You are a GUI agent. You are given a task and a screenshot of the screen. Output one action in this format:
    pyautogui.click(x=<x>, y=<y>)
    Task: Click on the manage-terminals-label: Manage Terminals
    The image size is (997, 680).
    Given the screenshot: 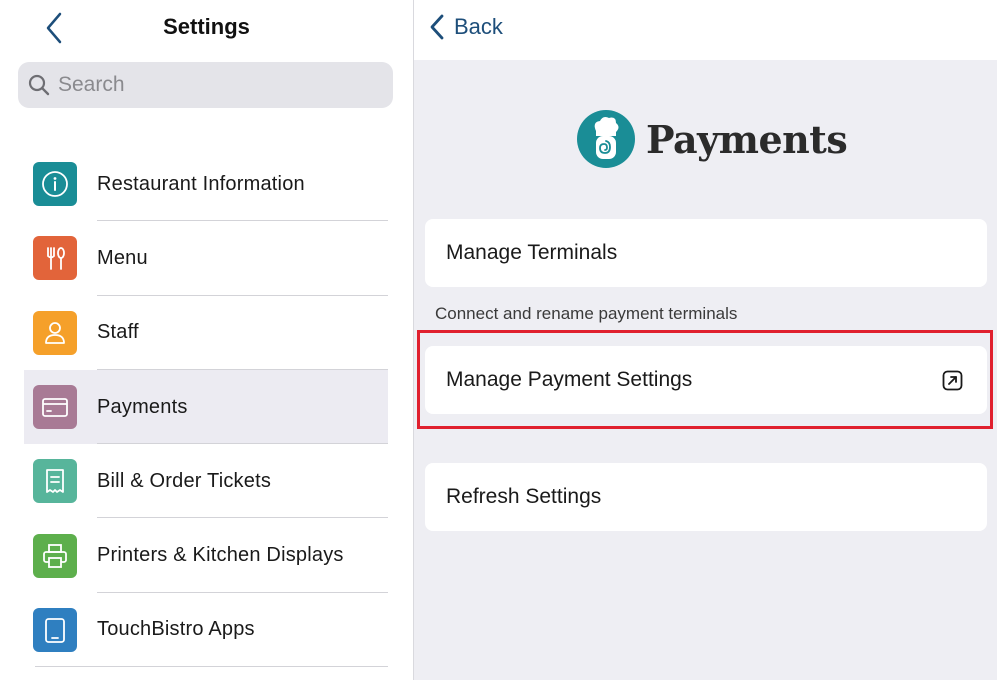 What is the action you would take?
    pyautogui.click(x=532, y=252)
    